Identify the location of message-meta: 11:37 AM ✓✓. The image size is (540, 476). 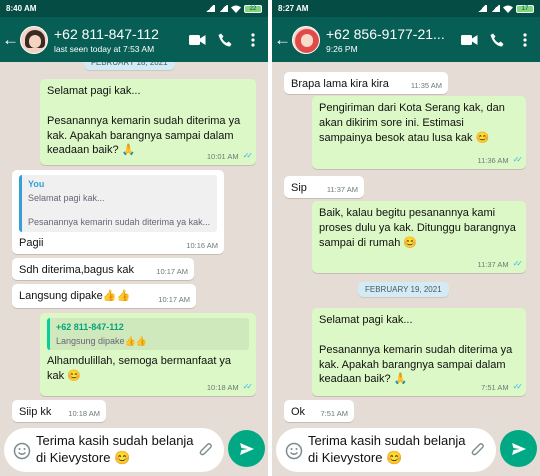
(500, 264).